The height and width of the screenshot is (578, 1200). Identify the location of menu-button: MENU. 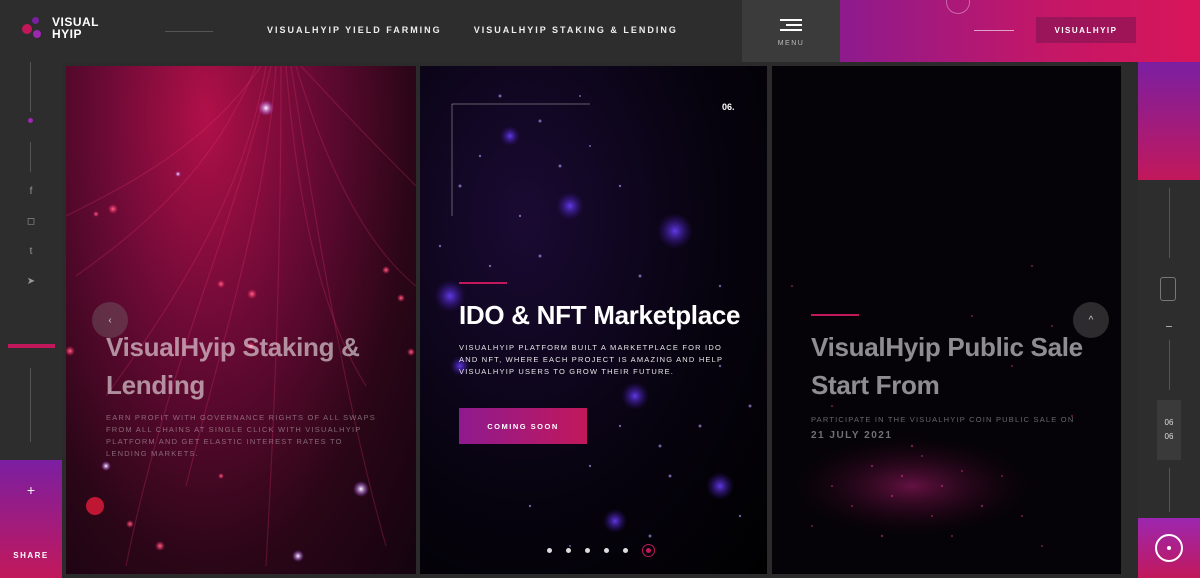
(791, 31).